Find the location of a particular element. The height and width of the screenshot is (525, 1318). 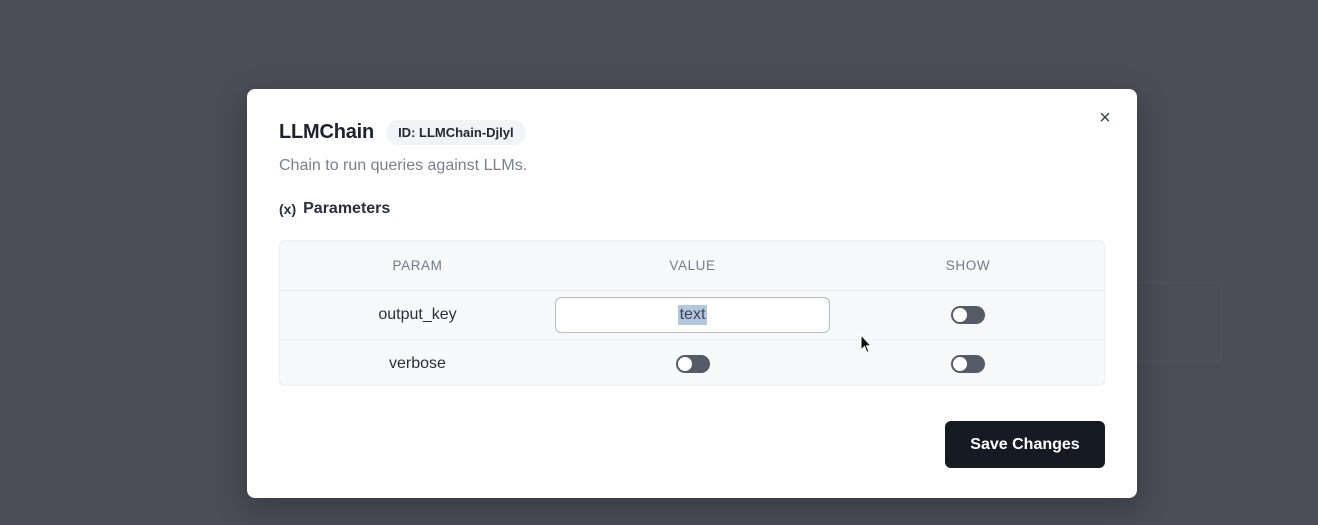

param-name: verbose is located at coordinates (417, 363).